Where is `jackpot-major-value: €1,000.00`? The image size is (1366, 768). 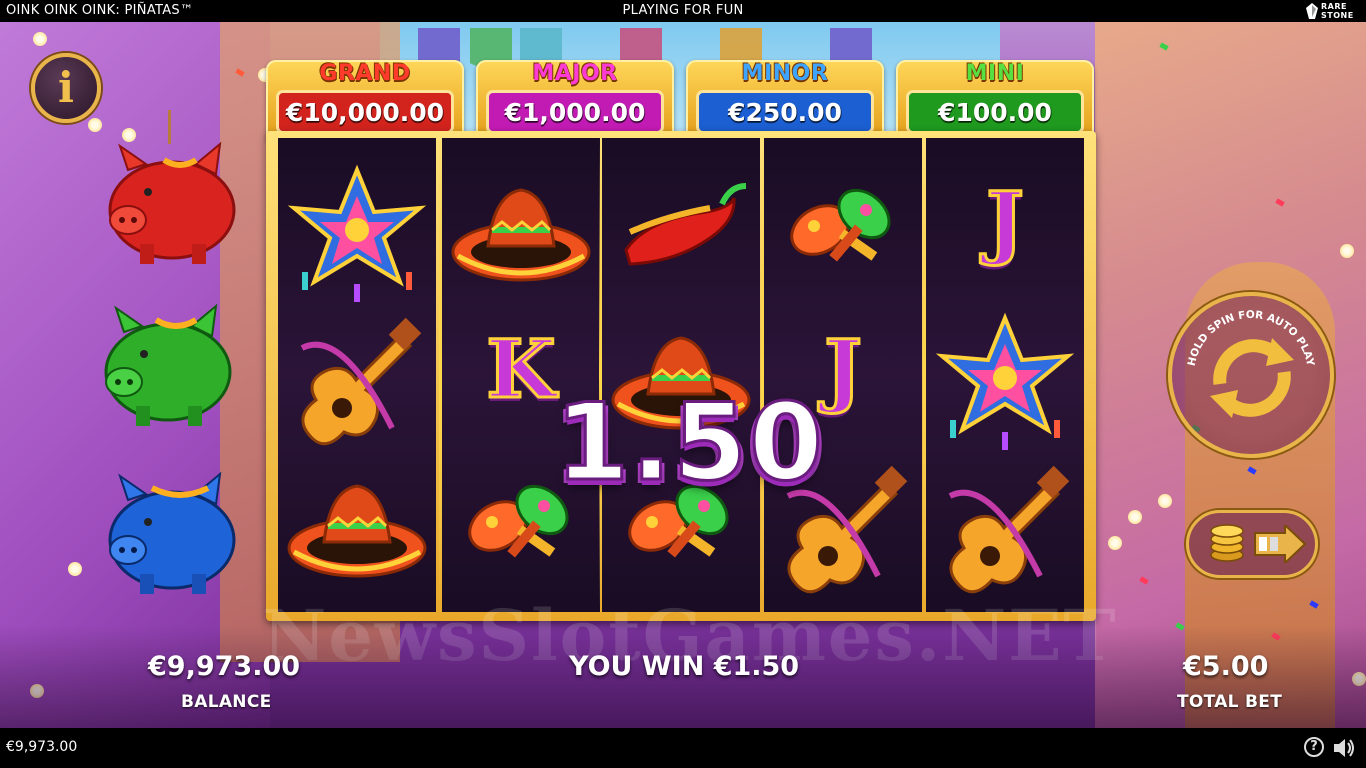 jackpot-major-value: €1,000.00 is located at coordinates (575, 112).